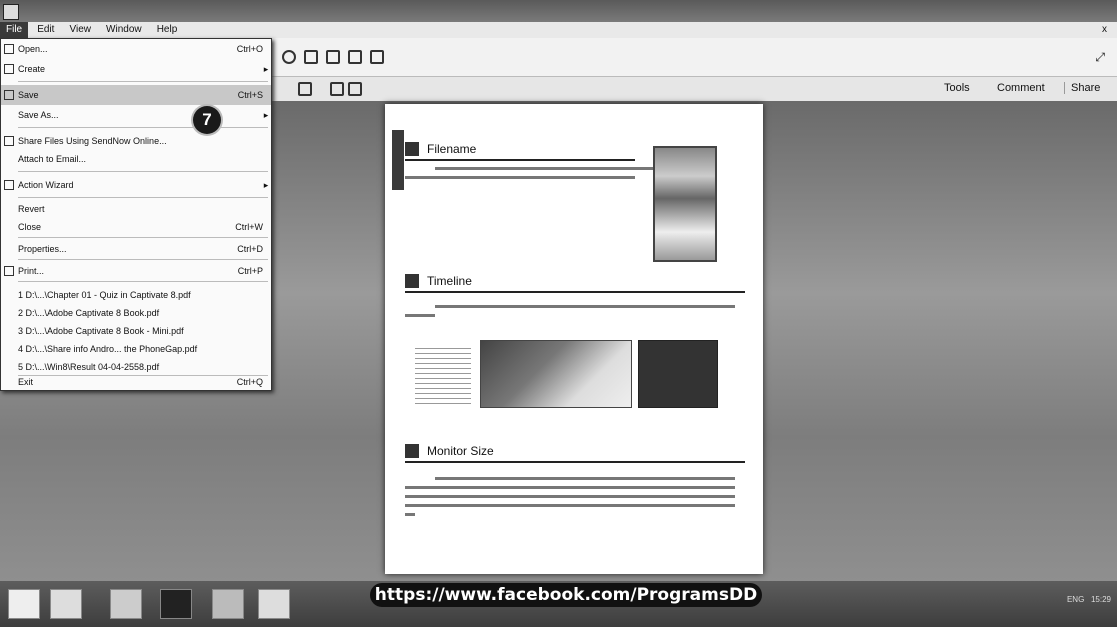 The height and width of the screenshot is (627, 1117). I want to click on menu-item-open: Open... Ctrl+O, so click(136, 49).